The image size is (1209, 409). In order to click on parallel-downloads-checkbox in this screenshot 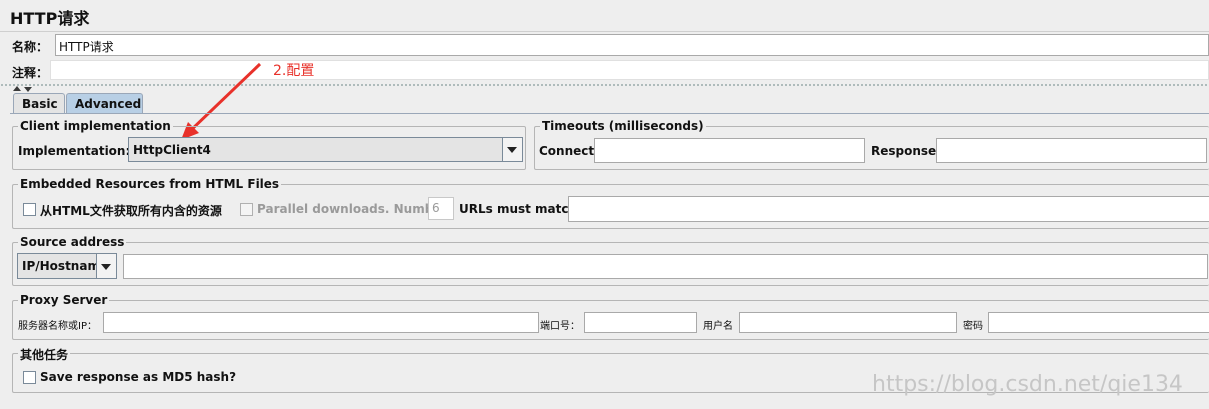, I will do `click(246, 209)`.